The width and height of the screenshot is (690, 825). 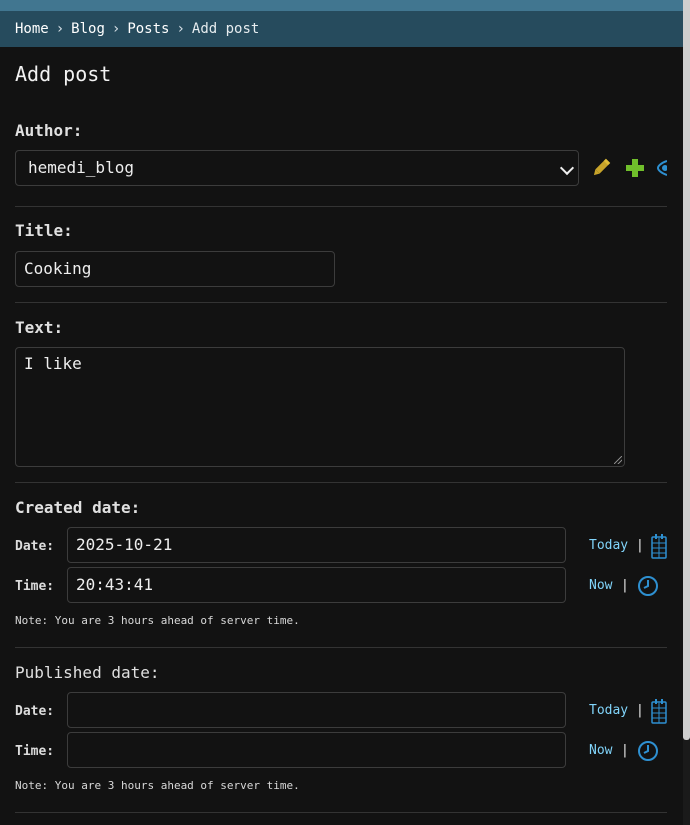 I want to click on created-date-value: 2025-10-21, so click(x=124, y=544).